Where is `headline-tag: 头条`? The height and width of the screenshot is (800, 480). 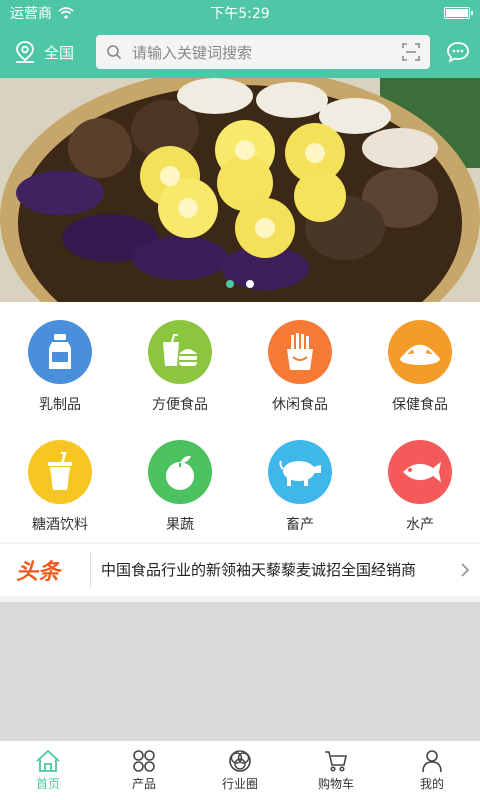
headline-tag: 头条 is located at coordinates (38, 572).